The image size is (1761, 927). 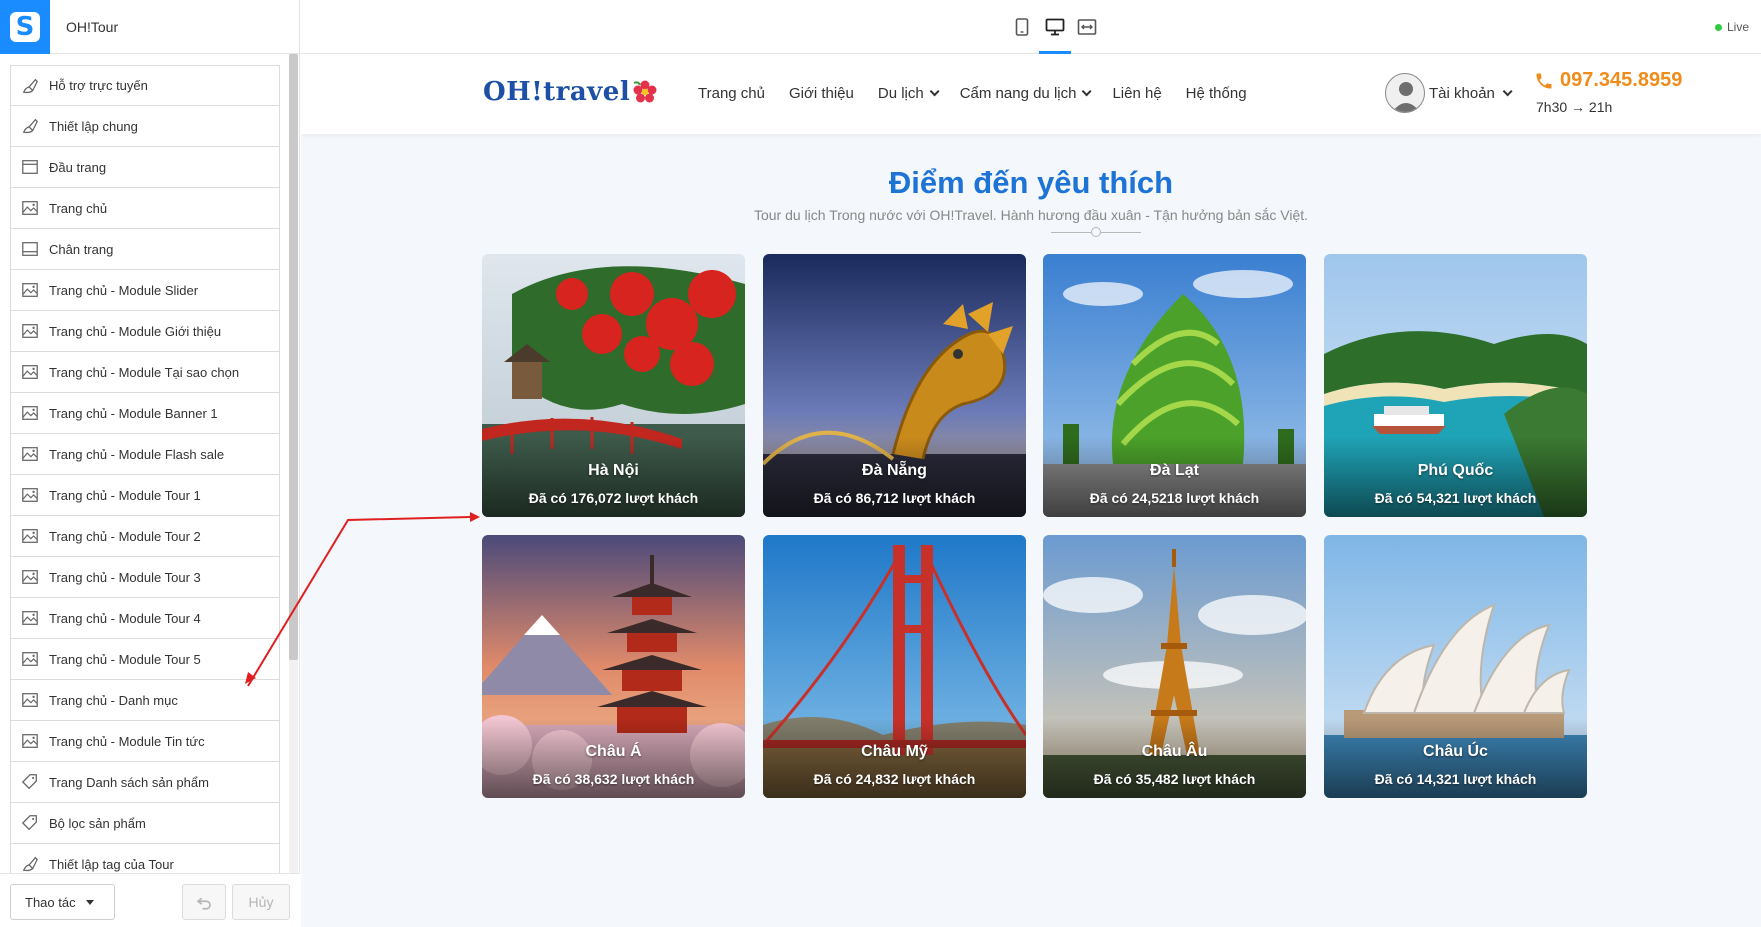 I want to click on sidebar-item: Hỗ trợ trực tuyến, so click(x=145, y=85).